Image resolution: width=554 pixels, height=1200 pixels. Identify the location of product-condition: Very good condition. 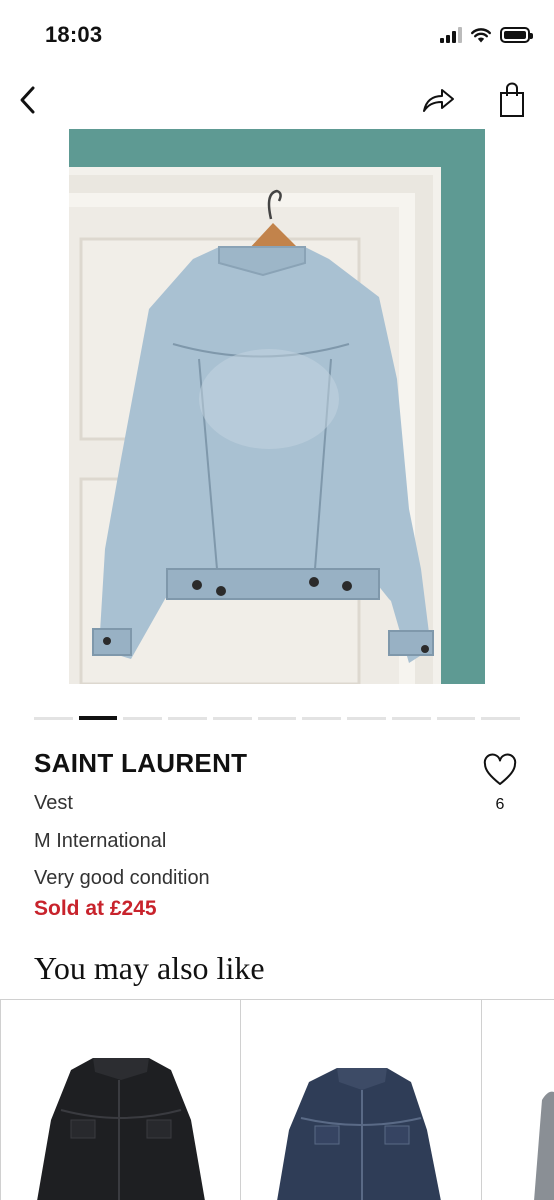
(122, 878).